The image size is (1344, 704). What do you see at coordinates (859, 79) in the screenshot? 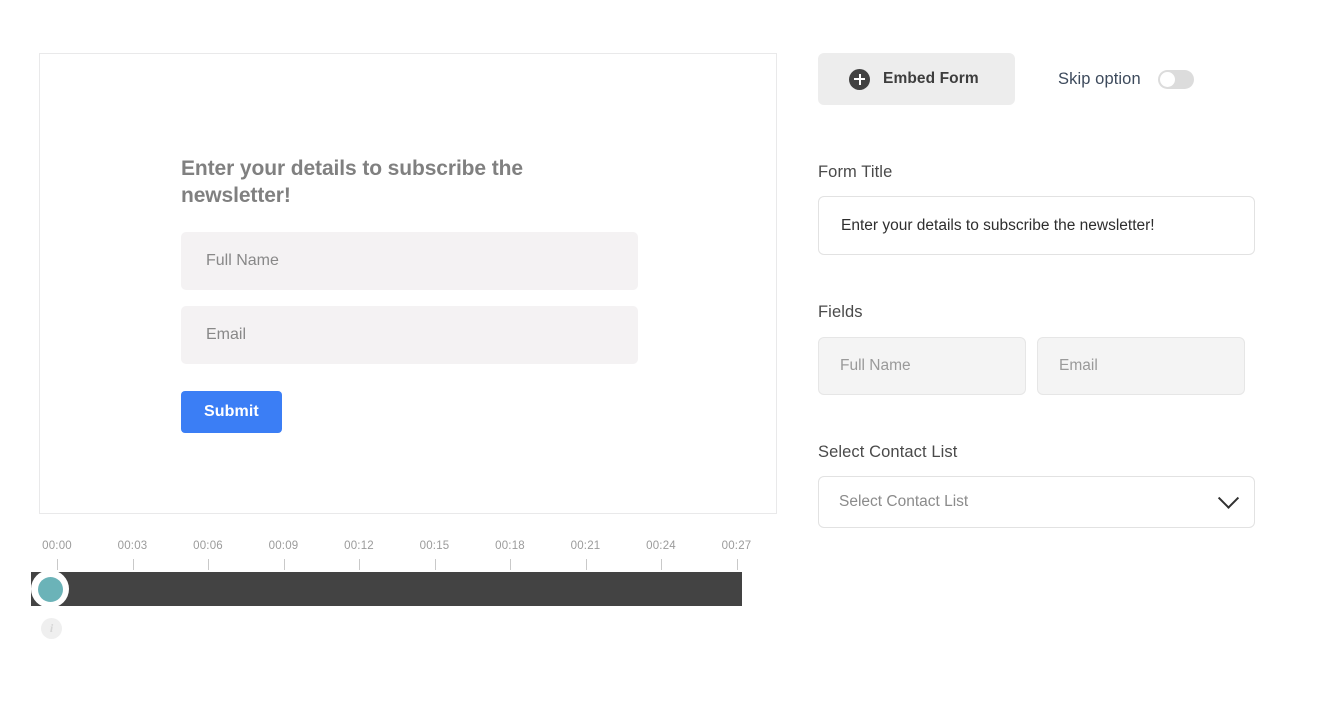
I see `plus-circle-icon` at bounding box center [859, 79].